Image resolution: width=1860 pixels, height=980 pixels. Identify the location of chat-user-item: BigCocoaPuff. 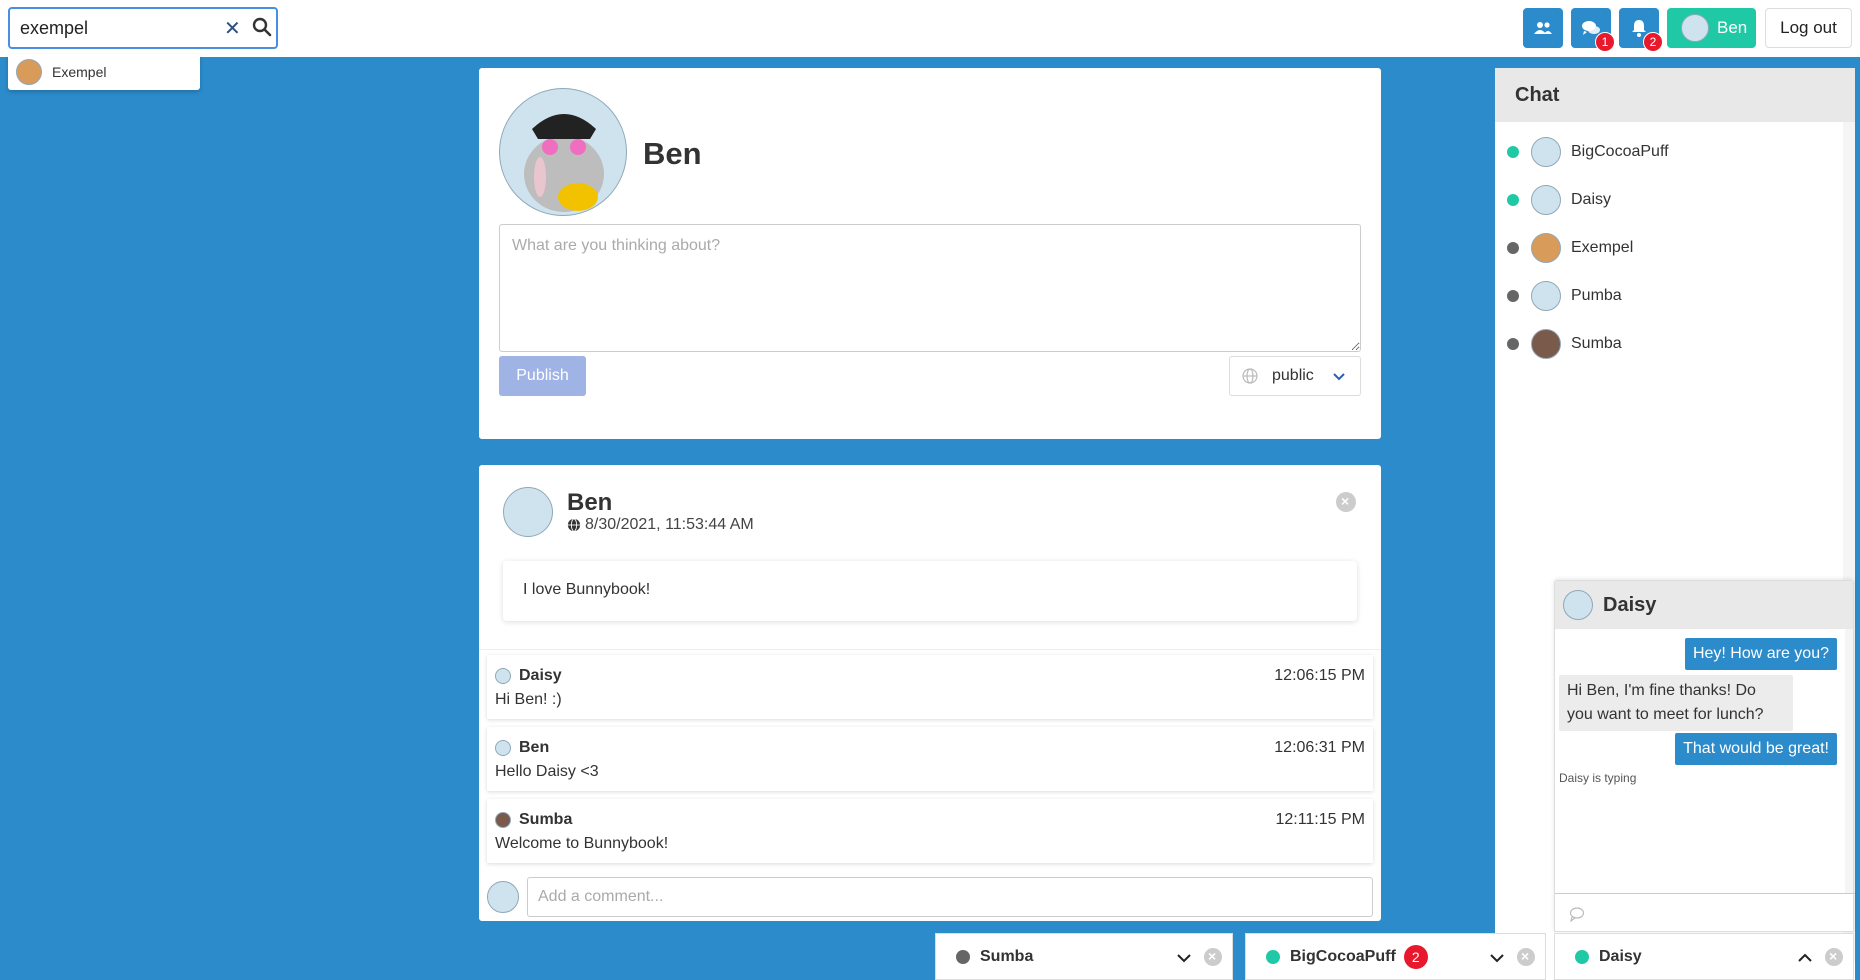
(1665, 152).